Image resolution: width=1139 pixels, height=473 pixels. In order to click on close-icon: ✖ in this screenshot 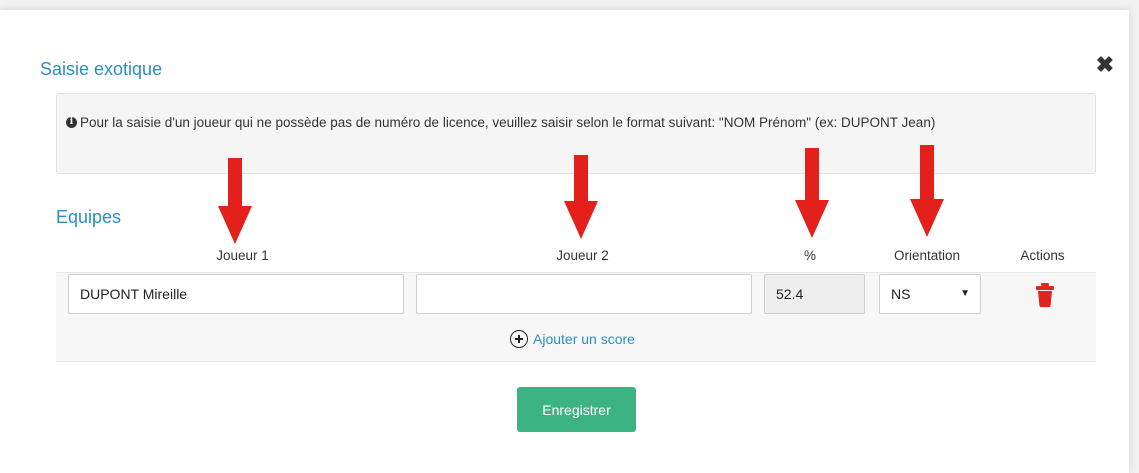, I will do `click(1105, 65)`.